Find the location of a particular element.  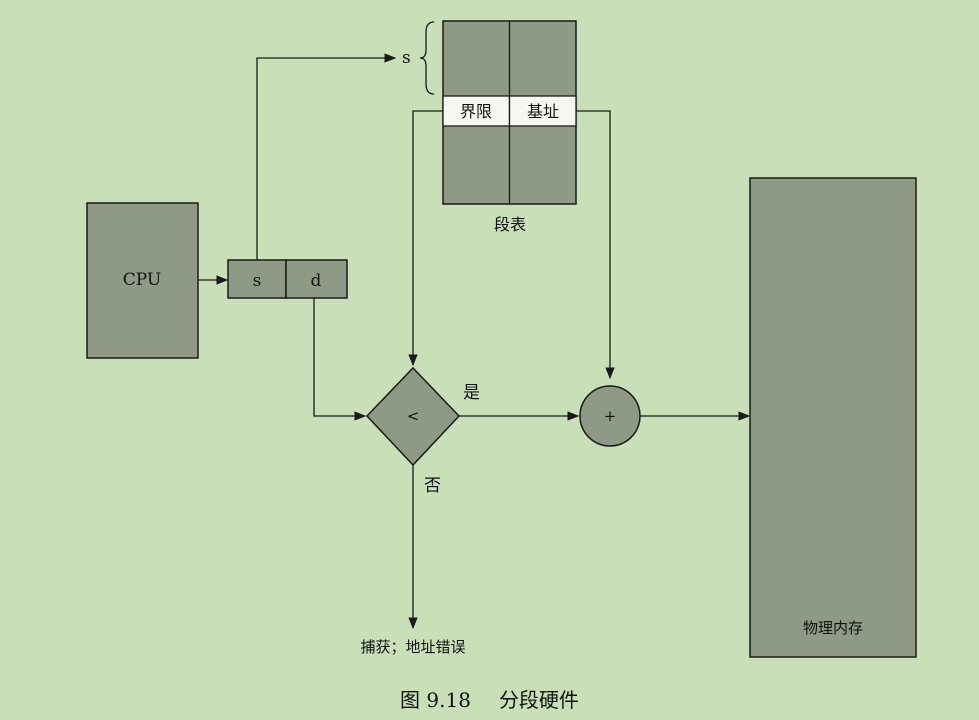

figure-caption: 图 9.18 分段硬件 is located at coordinates (489, 698).